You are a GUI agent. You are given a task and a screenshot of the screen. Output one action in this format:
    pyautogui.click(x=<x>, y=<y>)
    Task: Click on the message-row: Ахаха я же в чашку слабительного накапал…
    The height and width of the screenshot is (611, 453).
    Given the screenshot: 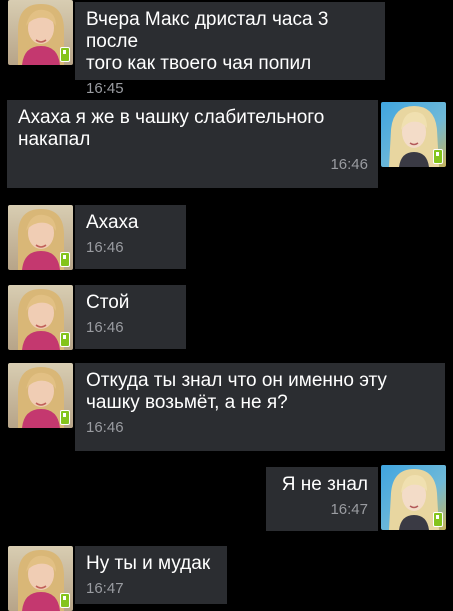 What is the action you would take?
    pyautogui.click(x=226, y=144)
    